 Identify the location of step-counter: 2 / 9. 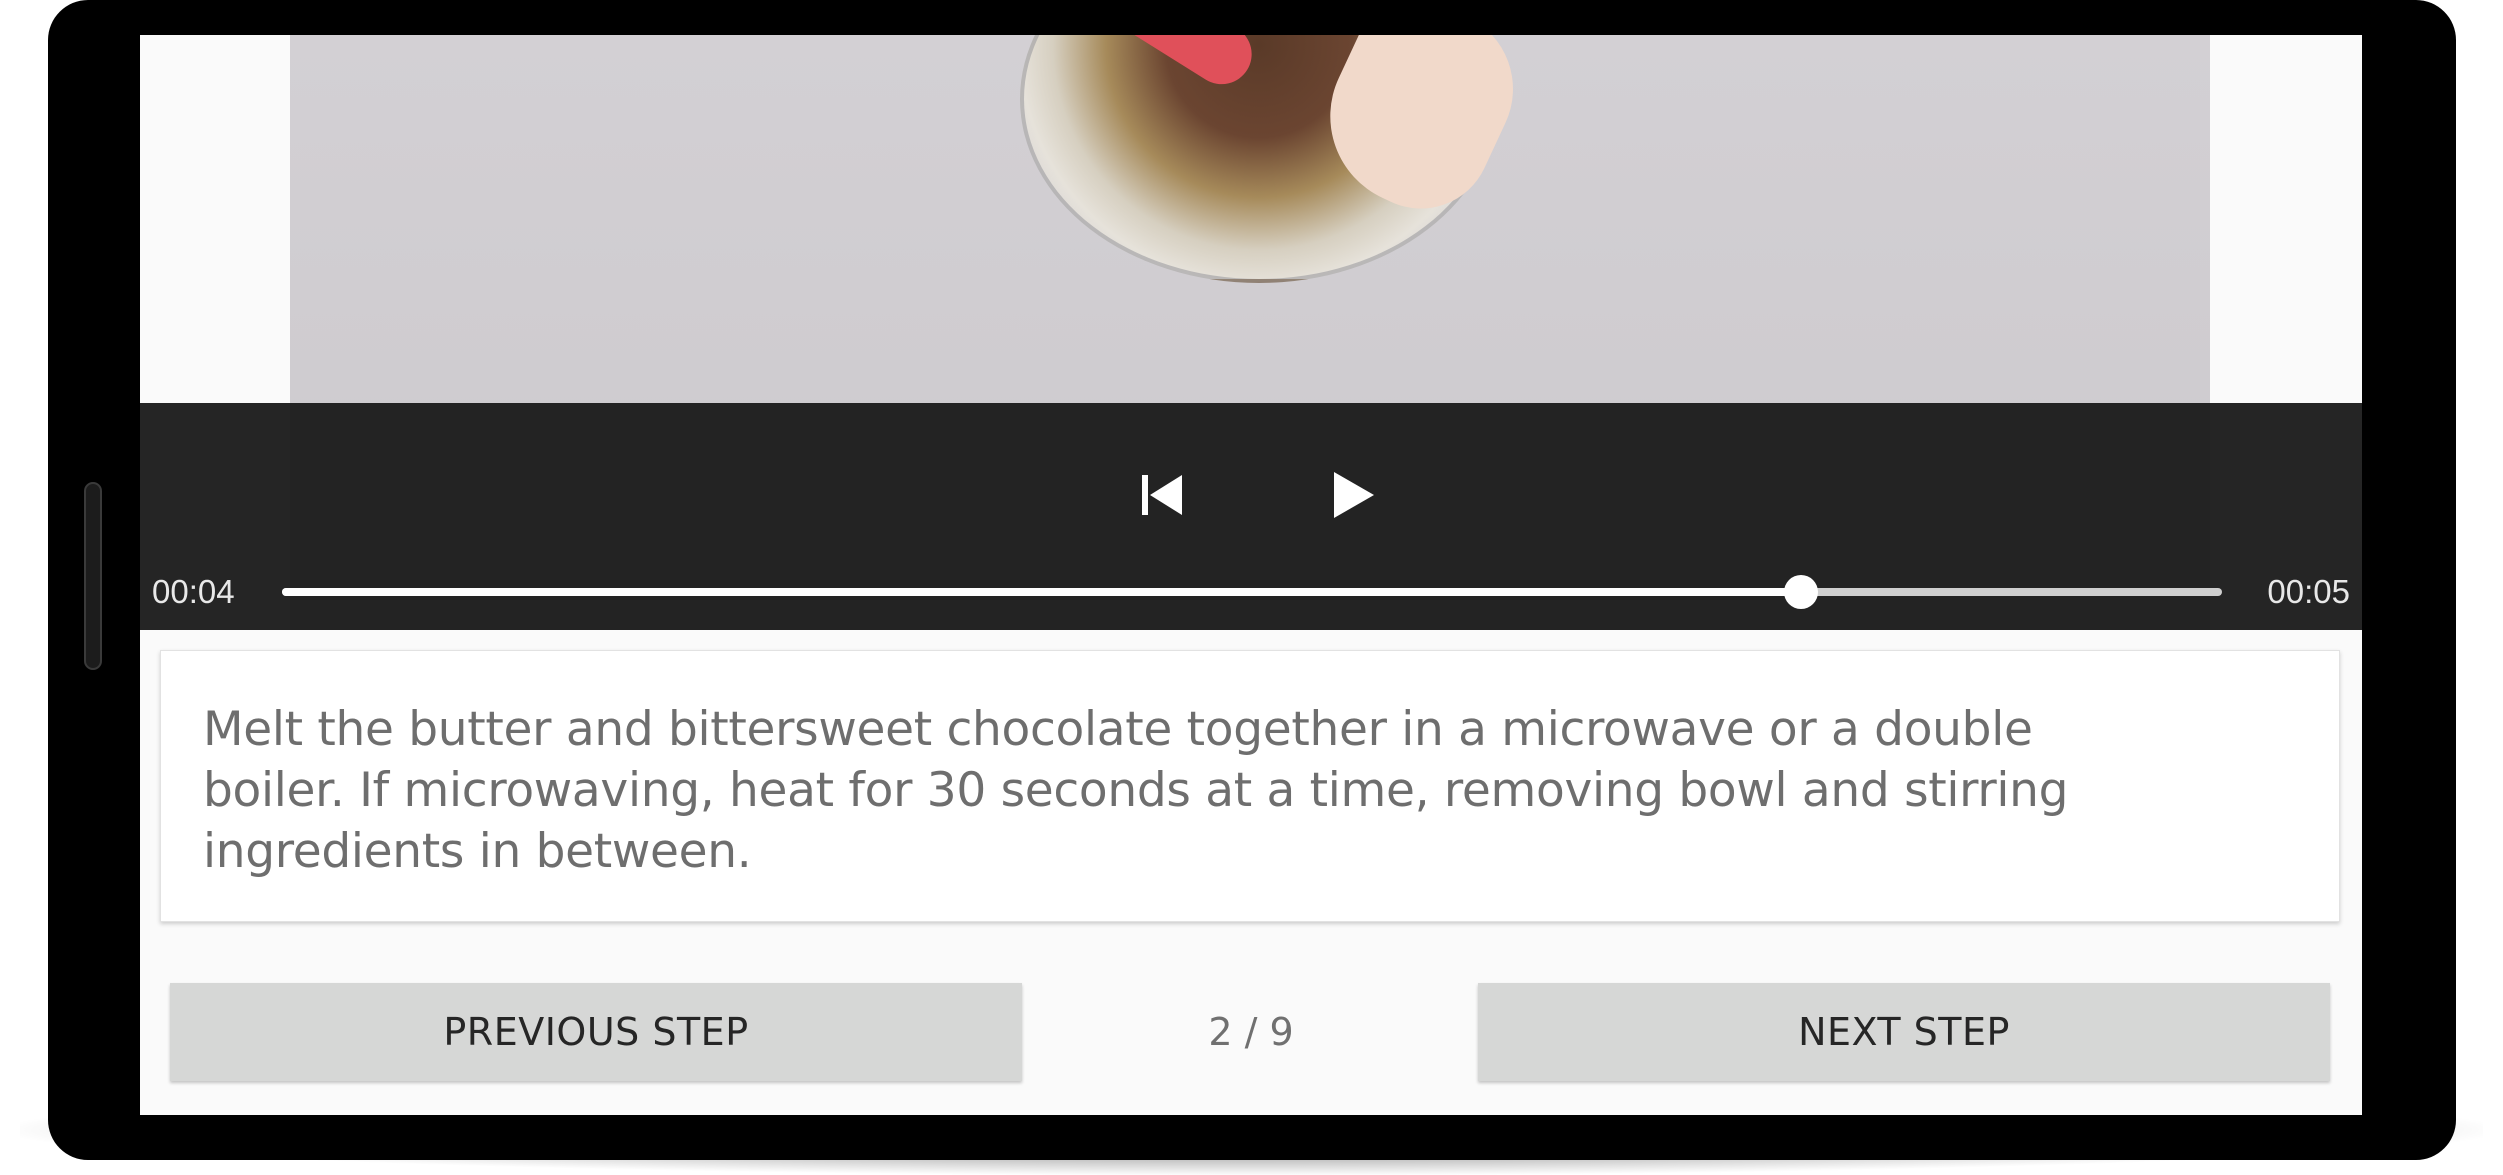
(1251, 1032).